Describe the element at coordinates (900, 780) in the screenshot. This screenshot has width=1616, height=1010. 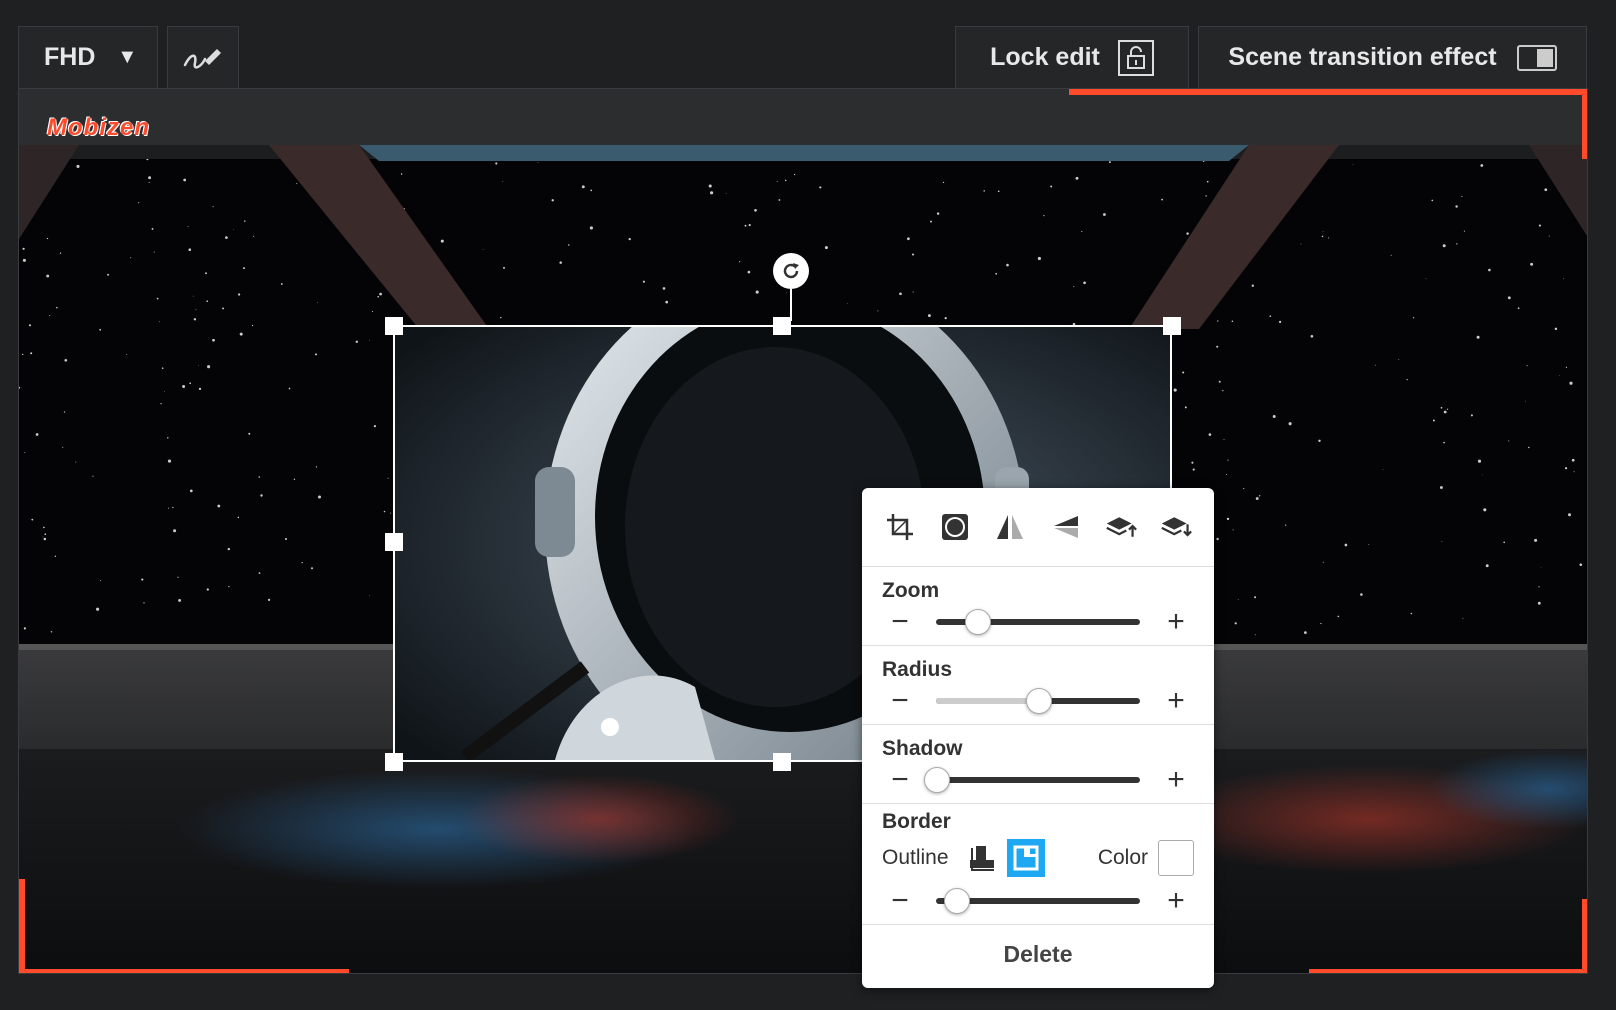
I see `shadow-minus-button: −` at that location.